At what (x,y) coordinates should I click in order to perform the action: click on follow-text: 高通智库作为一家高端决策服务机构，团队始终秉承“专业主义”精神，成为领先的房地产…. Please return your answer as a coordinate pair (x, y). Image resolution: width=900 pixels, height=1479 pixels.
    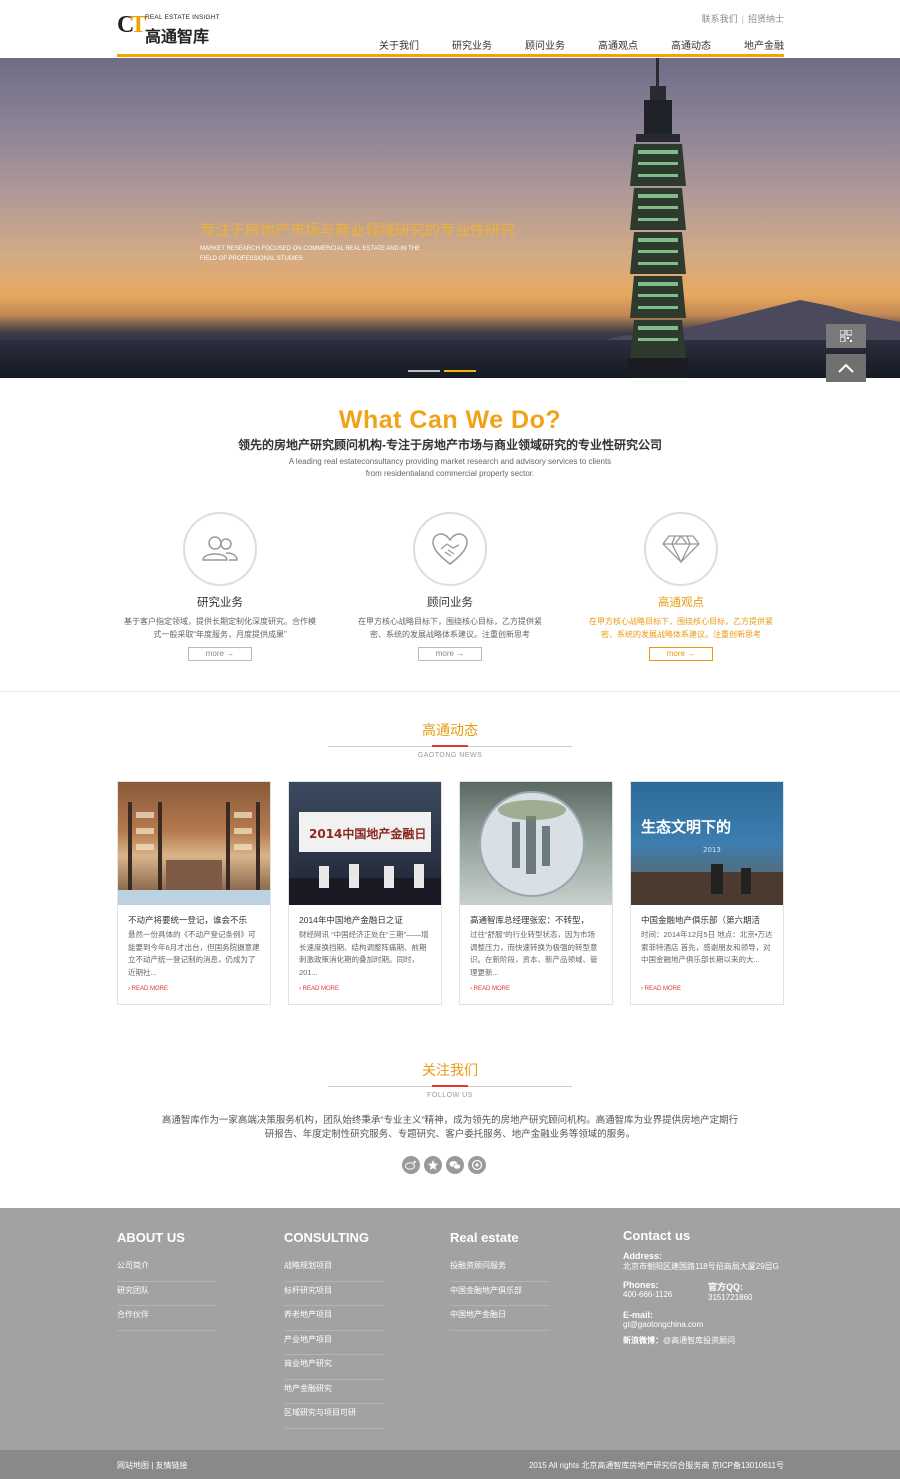
    Looking at the image, I should click on (450, 1127).